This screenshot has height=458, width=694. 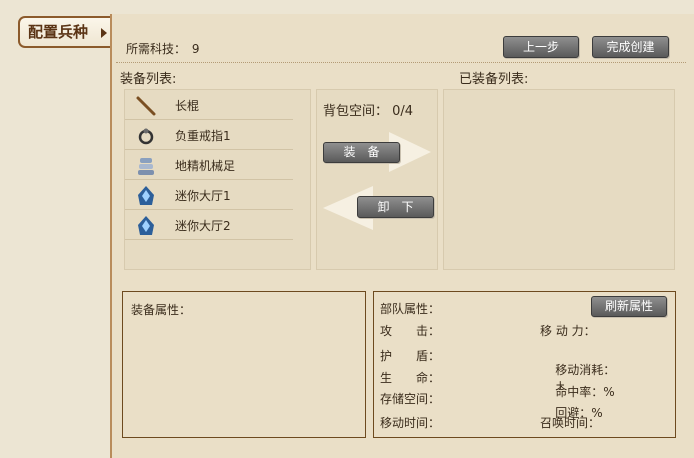 I want to click on unit-attributes-title: 部队属性：, so click(x=410, y=309).